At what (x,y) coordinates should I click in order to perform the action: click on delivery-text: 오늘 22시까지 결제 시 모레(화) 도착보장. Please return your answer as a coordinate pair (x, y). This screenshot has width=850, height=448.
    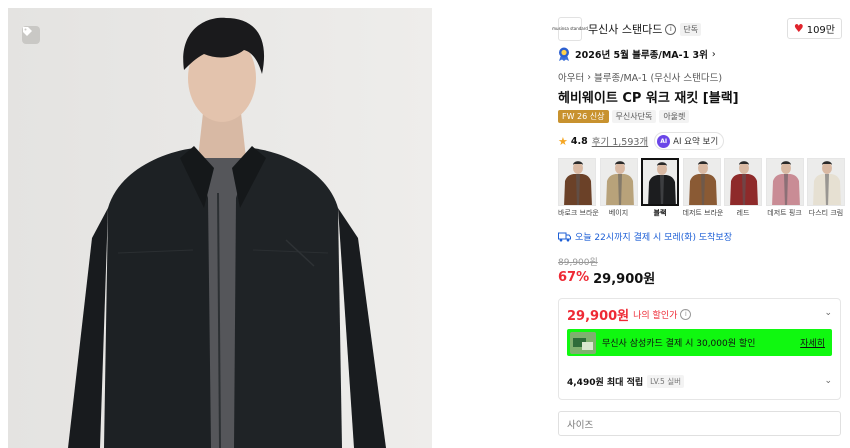
    Looking at the image, I should click on (653, 238).